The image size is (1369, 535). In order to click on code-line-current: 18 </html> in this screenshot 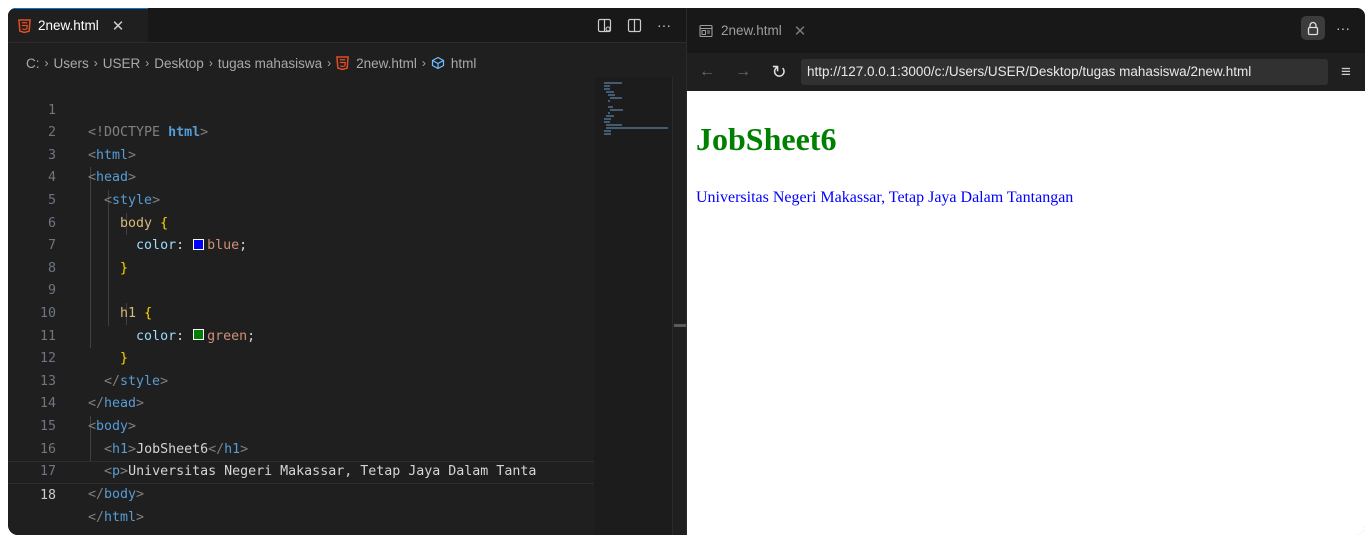, I will do `click(301, 493)`.